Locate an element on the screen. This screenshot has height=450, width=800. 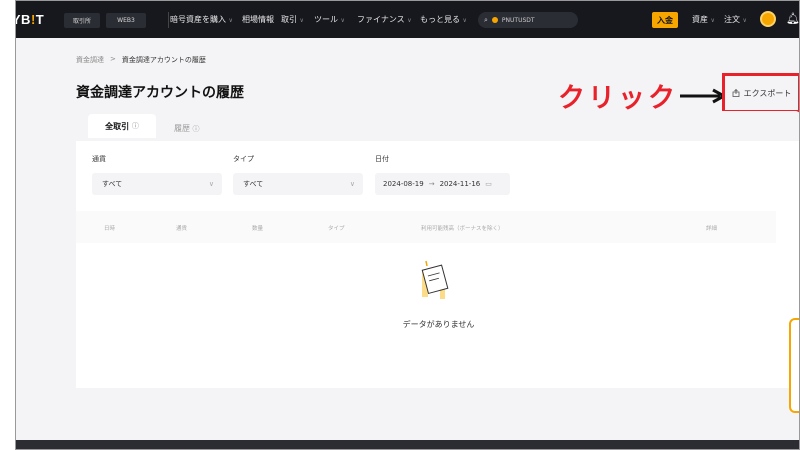
col-datetime: 日時 is located at coordinates (110, 229).